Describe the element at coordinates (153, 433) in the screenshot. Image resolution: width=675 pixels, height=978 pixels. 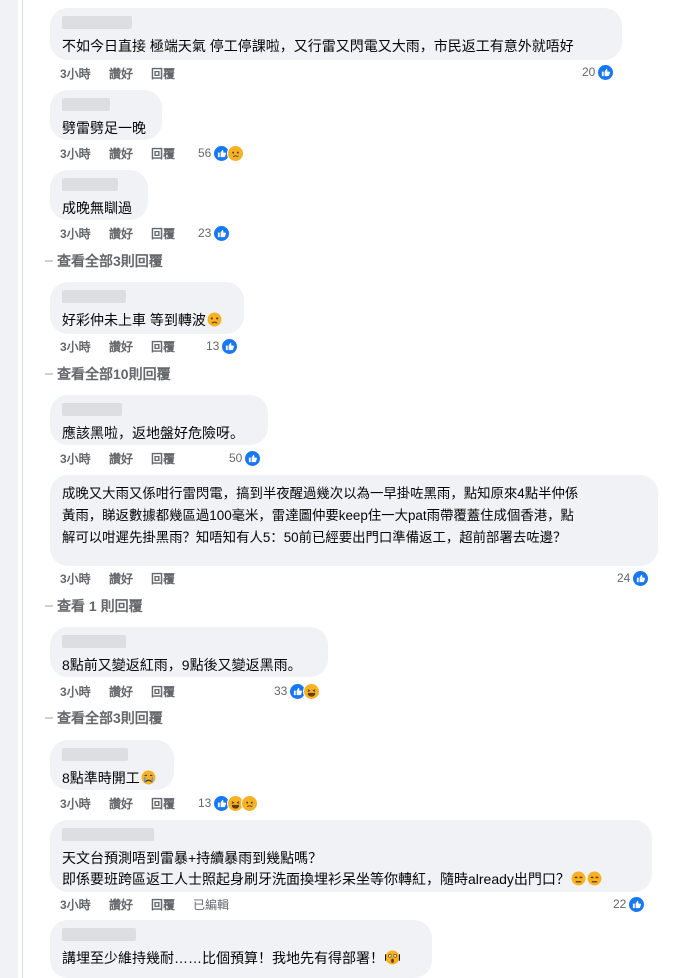
I see `comment-text: 應該黑啦，返地盤好危險呀。` at that location.